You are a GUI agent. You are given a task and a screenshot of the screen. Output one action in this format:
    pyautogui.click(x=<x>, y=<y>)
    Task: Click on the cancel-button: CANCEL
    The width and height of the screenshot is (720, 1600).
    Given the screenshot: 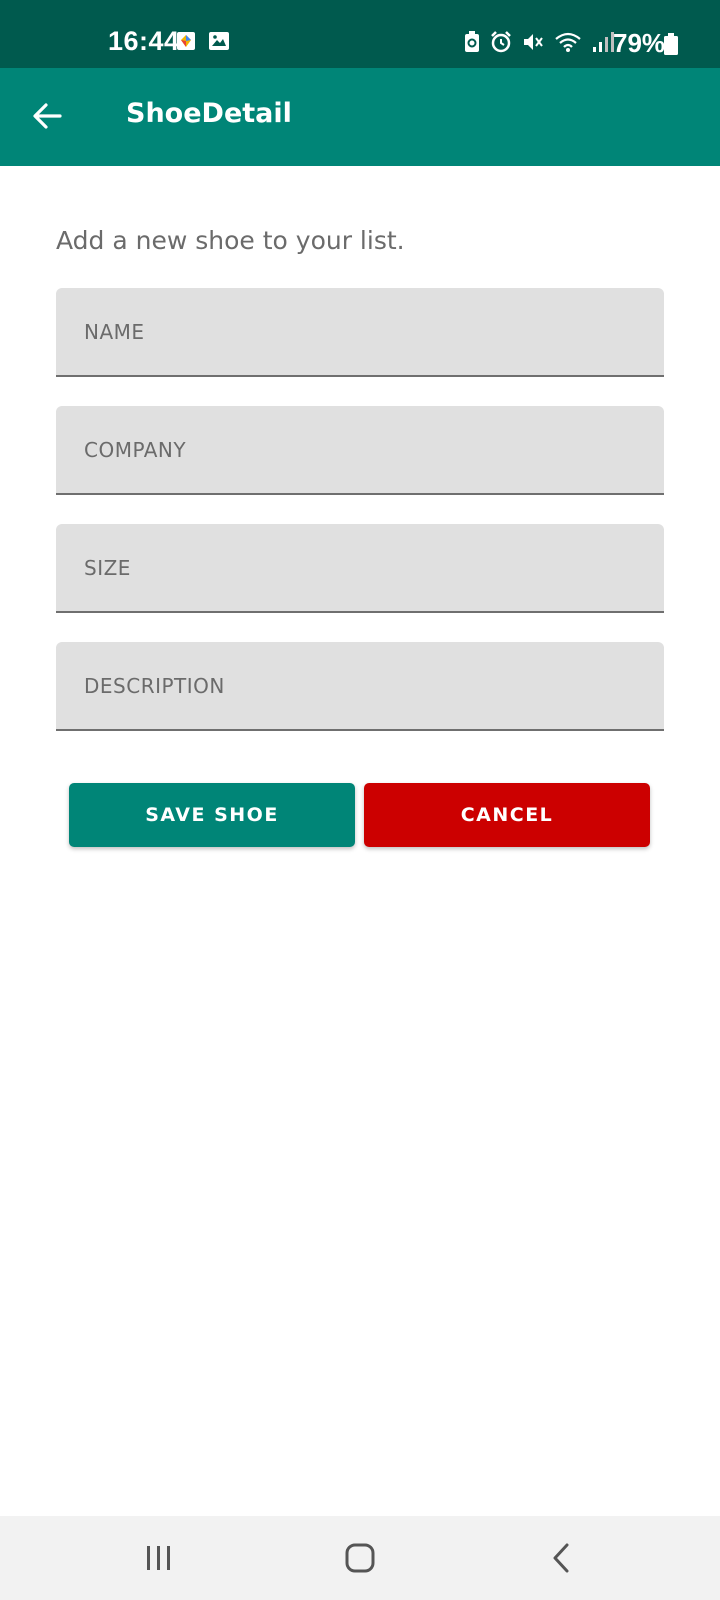 What is the action you would take?
    pyautogui.click(x=507, y=815)
    